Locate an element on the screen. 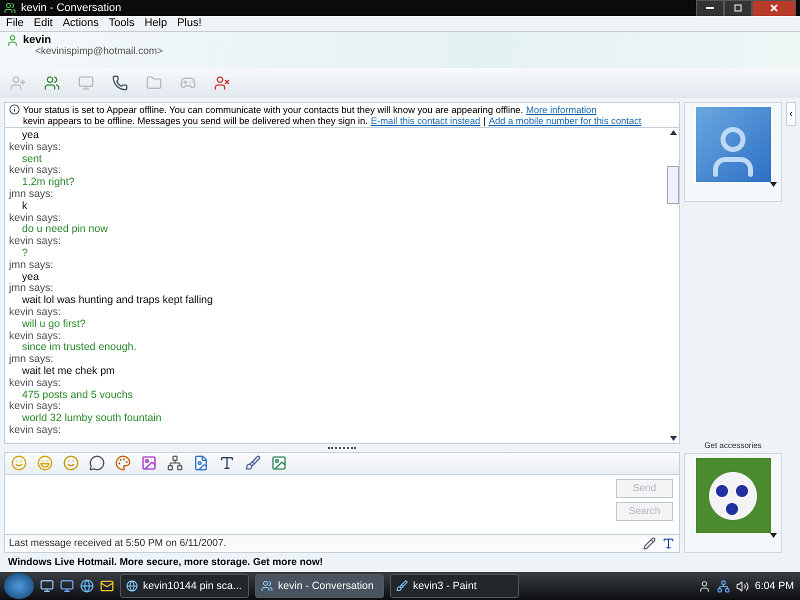 Image resolution: width=800 pixels, height=600 pixels. menu-item: Tools is located at coordinates (122, 23).